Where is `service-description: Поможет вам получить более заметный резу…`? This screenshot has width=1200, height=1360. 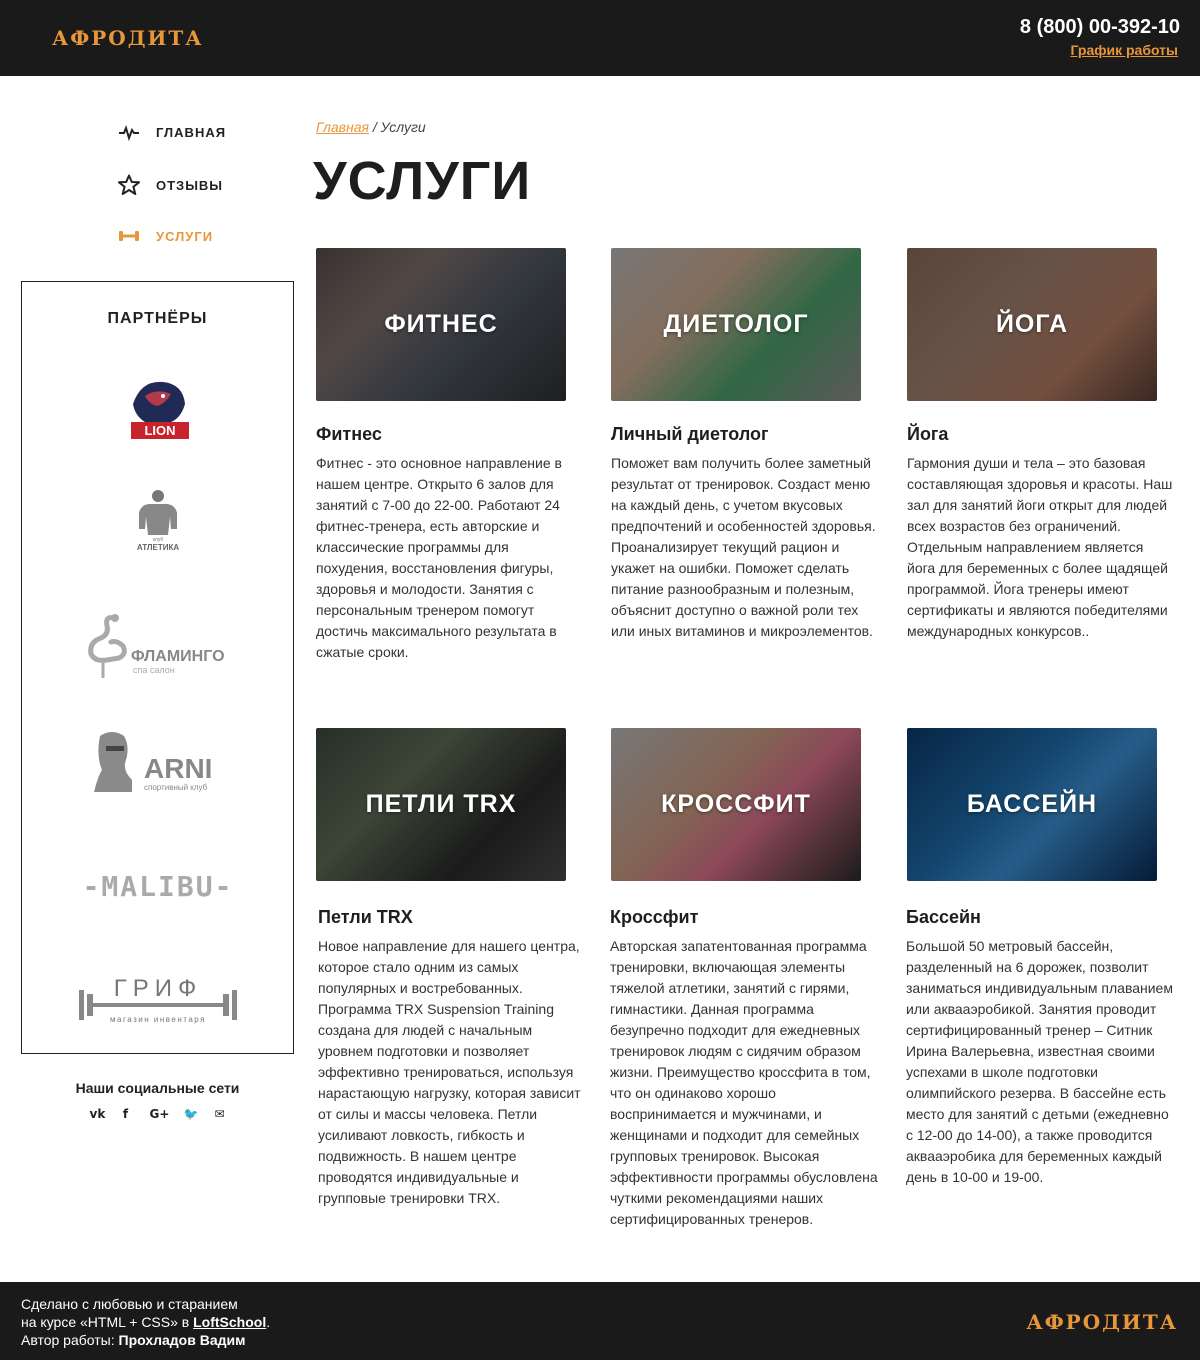 service-description: Поможет вам получить более заметный резу… is located at coordinates (743, 547).